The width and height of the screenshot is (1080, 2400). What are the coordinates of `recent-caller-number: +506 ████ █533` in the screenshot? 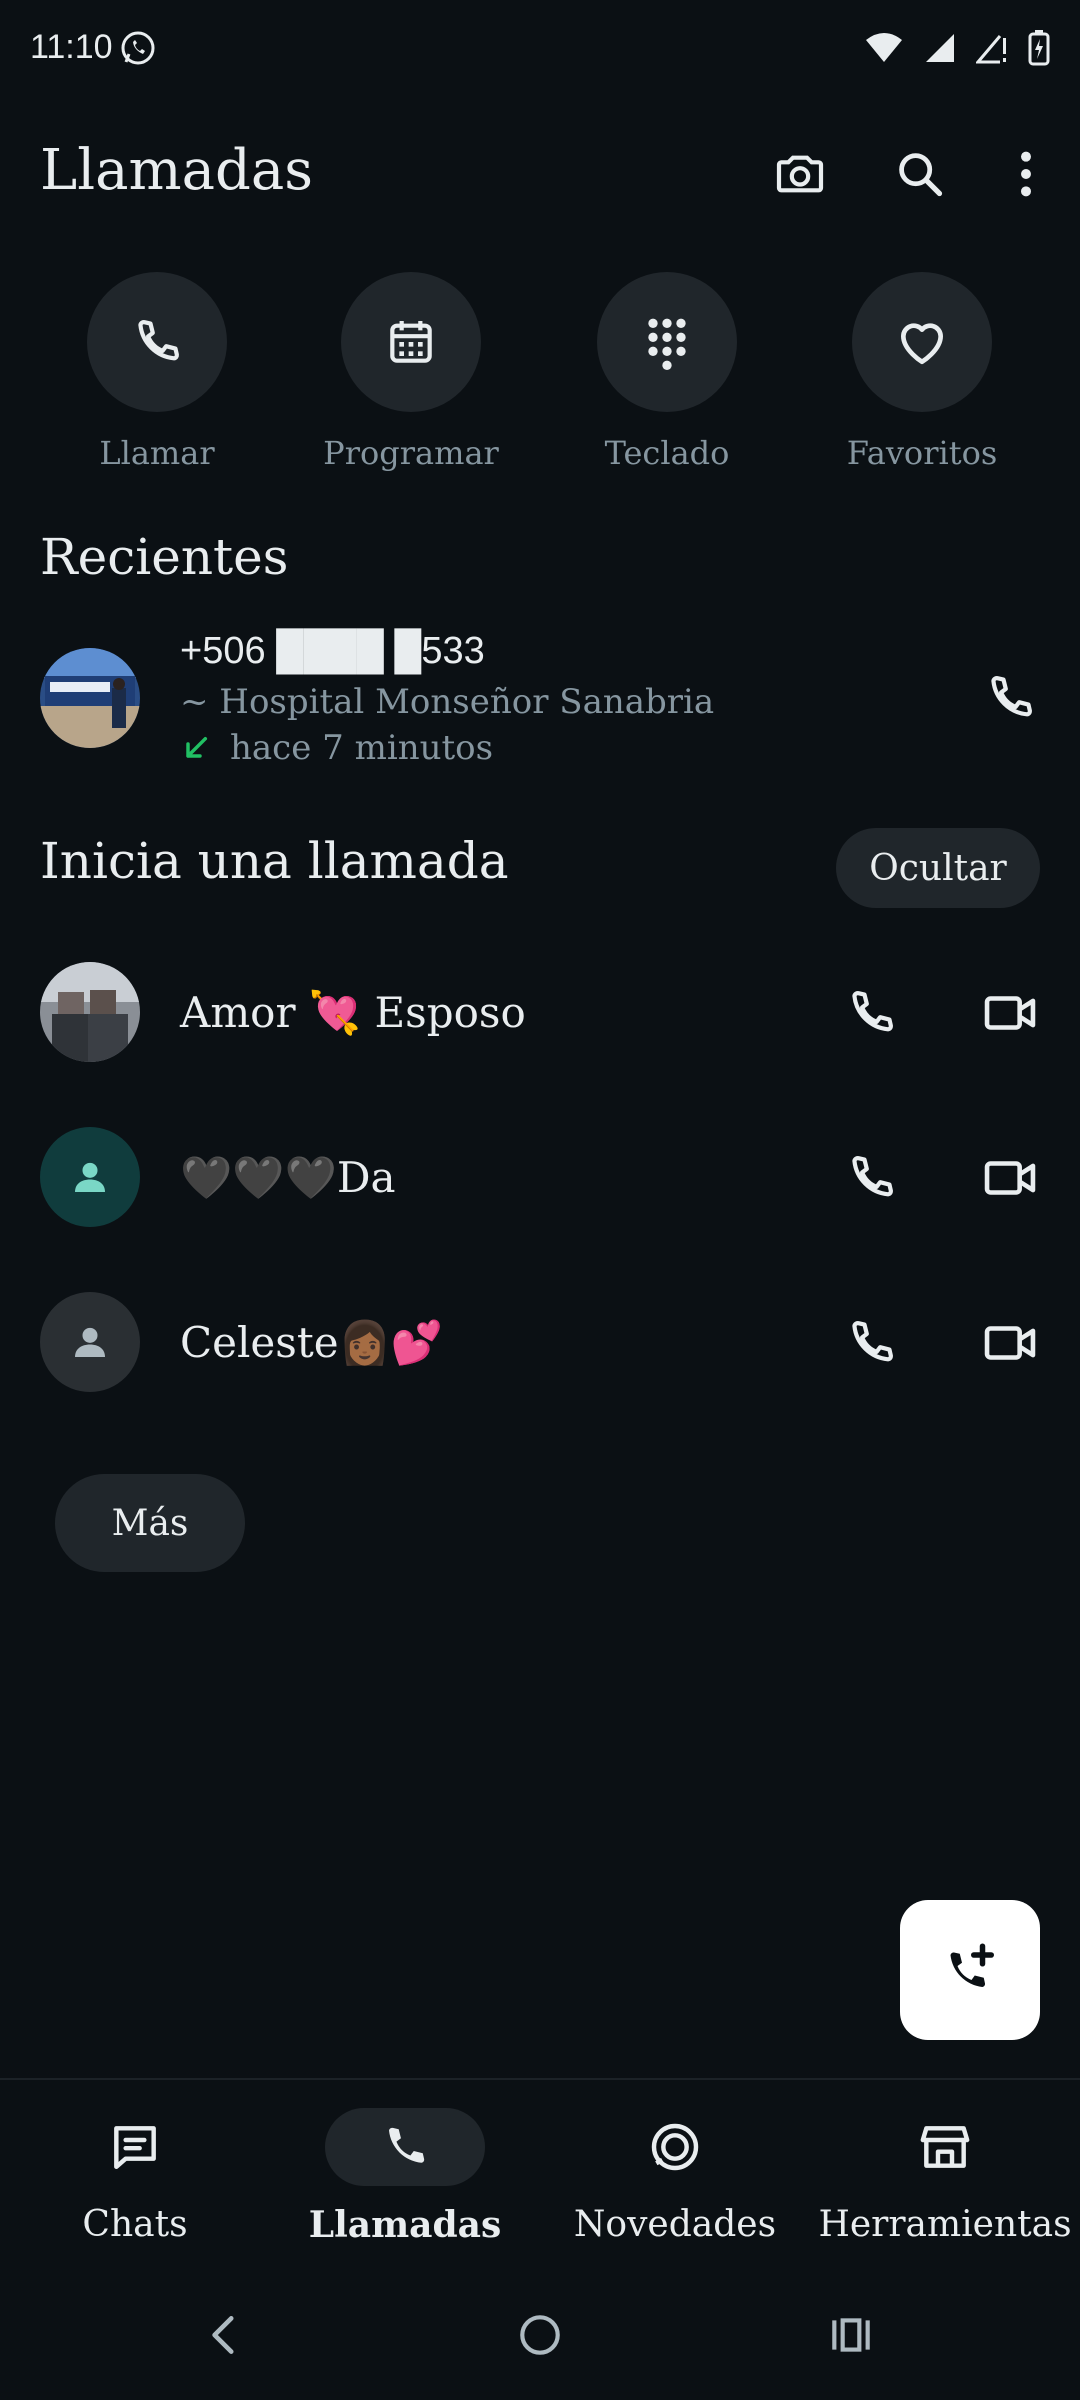 It's located at (332, 651).